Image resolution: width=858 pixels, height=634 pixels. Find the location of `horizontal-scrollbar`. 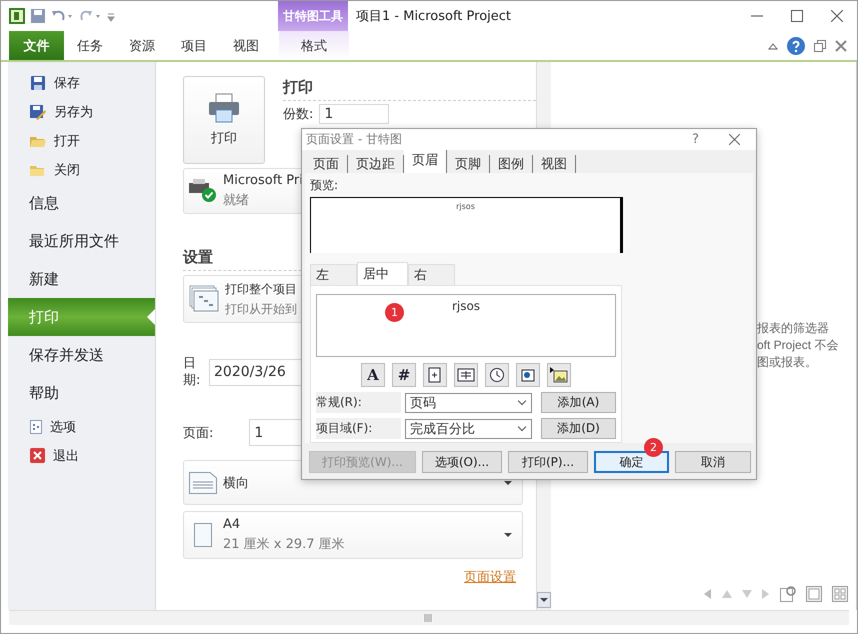

horizontal-scrollbar is located at coordinates (429, 617).